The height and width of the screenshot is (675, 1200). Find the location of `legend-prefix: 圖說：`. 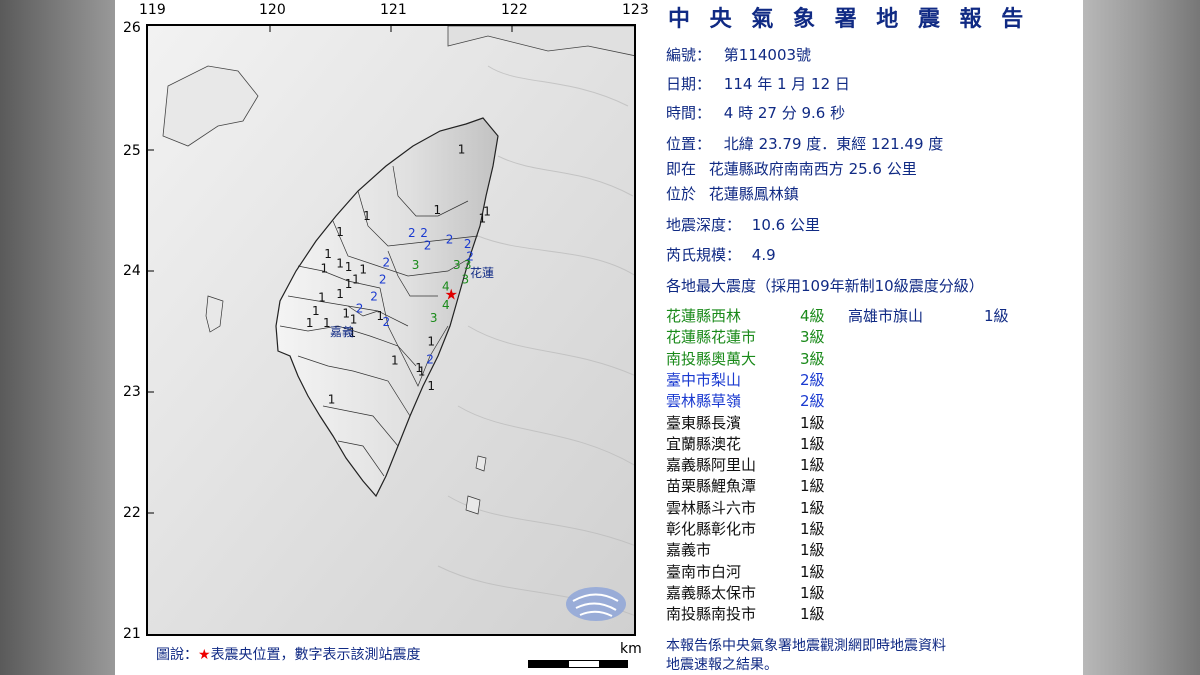

legend-prefix: 圖說： is located at coordinates (177, 655).